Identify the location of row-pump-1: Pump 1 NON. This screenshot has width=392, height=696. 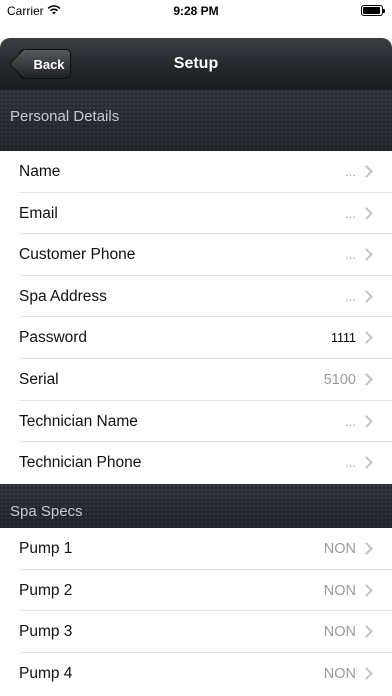
(196, 549).